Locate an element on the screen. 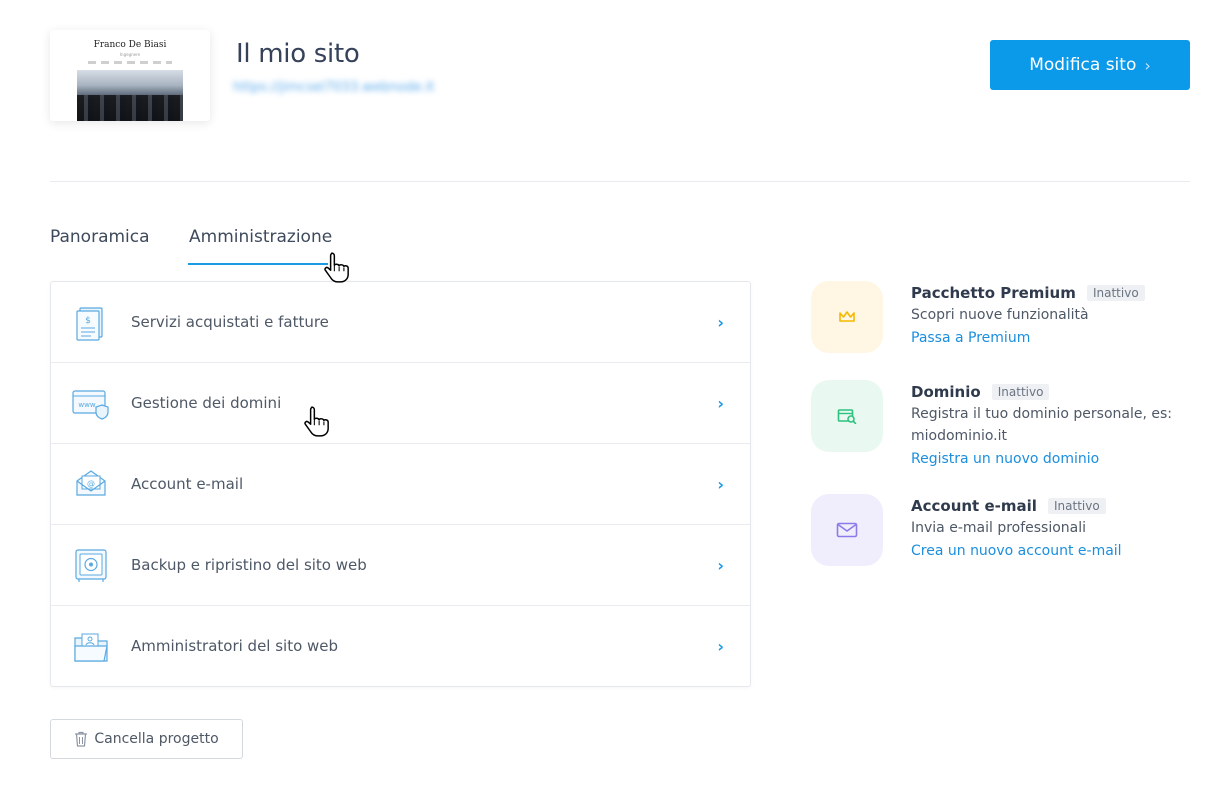 Image resolution: width=1218 pixels, height=812 pixels. active-tab-indicator is located at coordinates (258, 264).